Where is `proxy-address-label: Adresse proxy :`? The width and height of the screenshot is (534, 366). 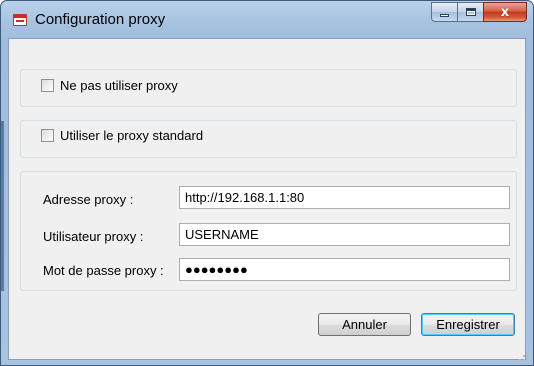
proxy-address-label: Adresse proxy : is located at coordinates (88, 199).